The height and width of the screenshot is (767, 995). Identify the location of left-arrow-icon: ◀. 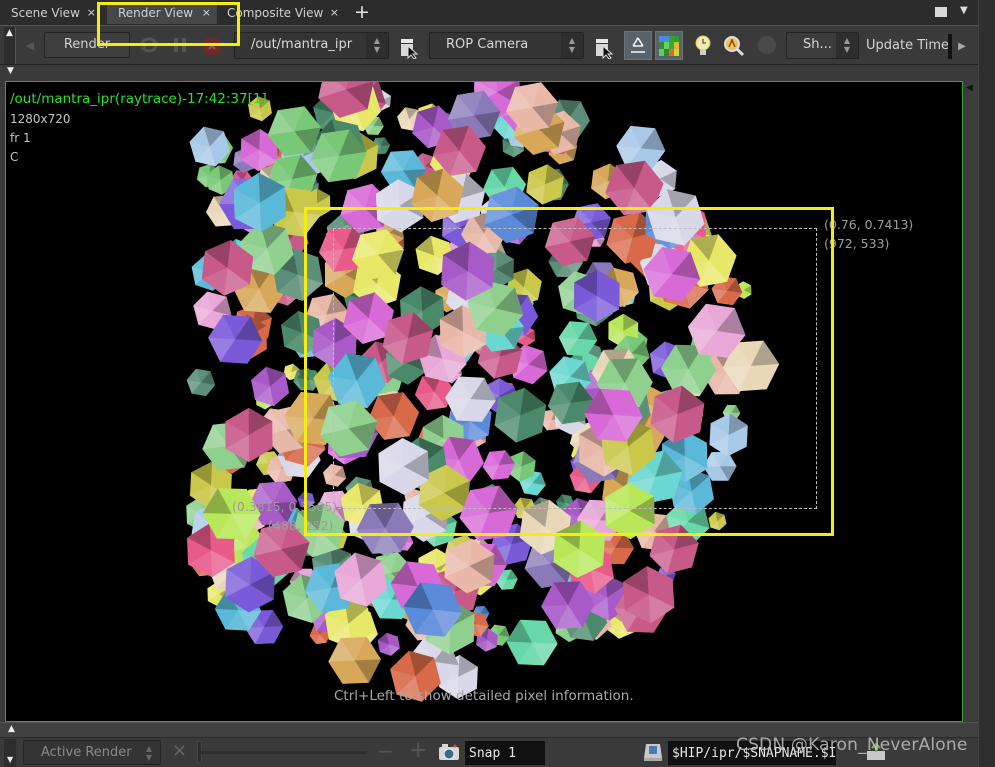
(30, 45).